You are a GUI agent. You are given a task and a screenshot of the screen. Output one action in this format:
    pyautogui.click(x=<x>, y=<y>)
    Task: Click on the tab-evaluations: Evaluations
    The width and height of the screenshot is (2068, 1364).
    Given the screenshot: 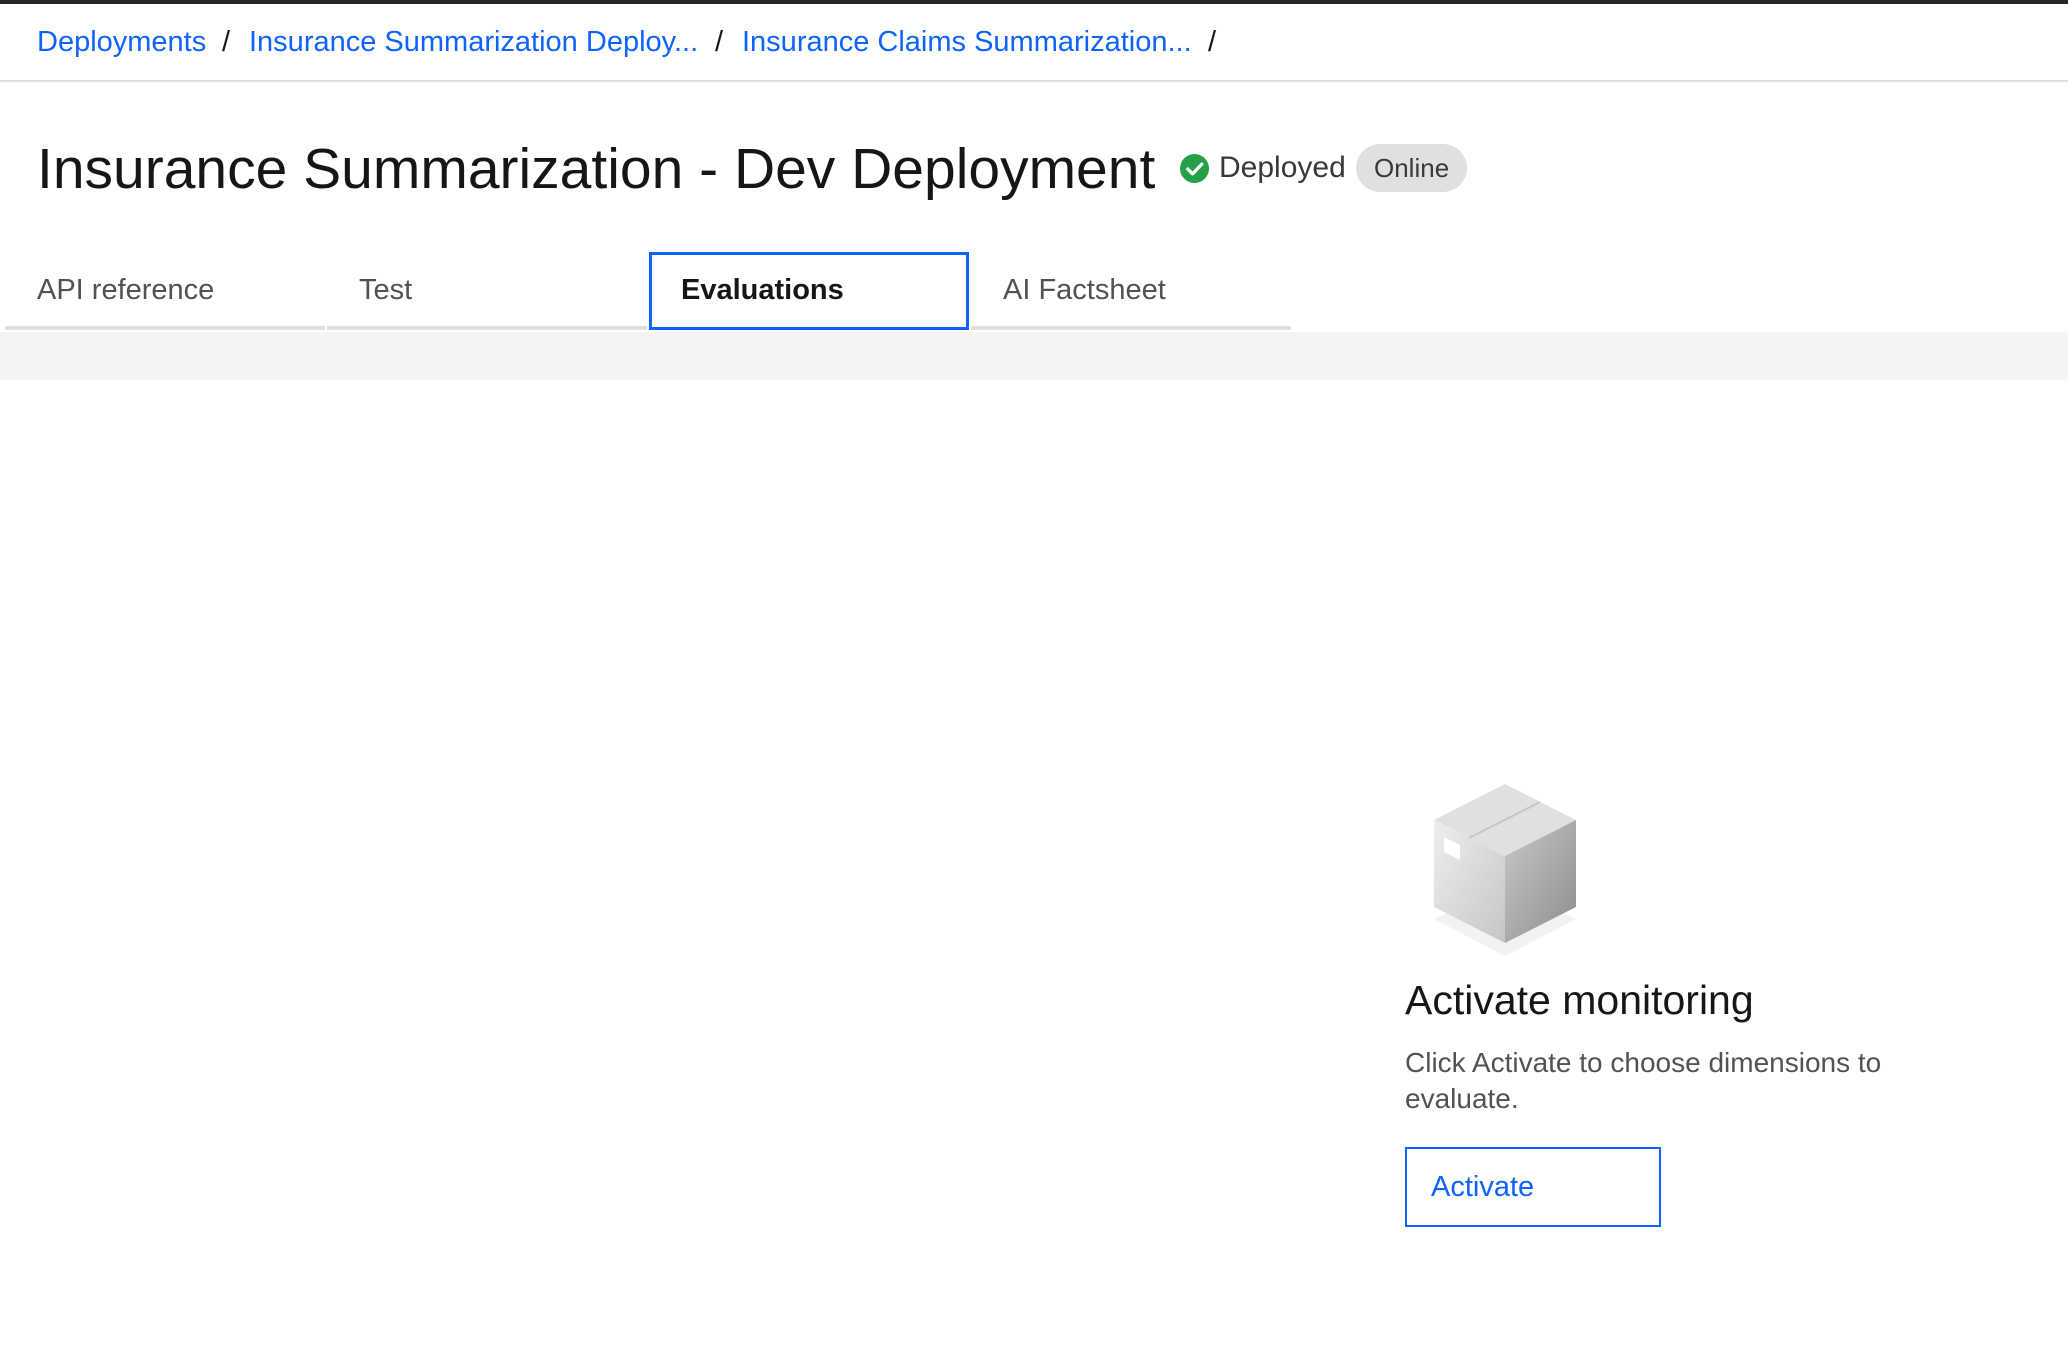 What is the action you would take?
    pyautogui.click(x=809, y=291)
    